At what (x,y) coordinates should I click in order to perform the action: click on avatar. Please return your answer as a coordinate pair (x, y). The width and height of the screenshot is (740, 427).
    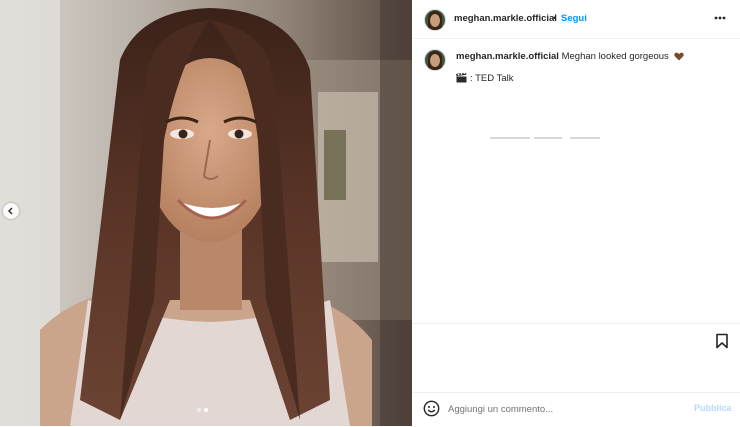
    Looking at the image, I should click on (435, 20).